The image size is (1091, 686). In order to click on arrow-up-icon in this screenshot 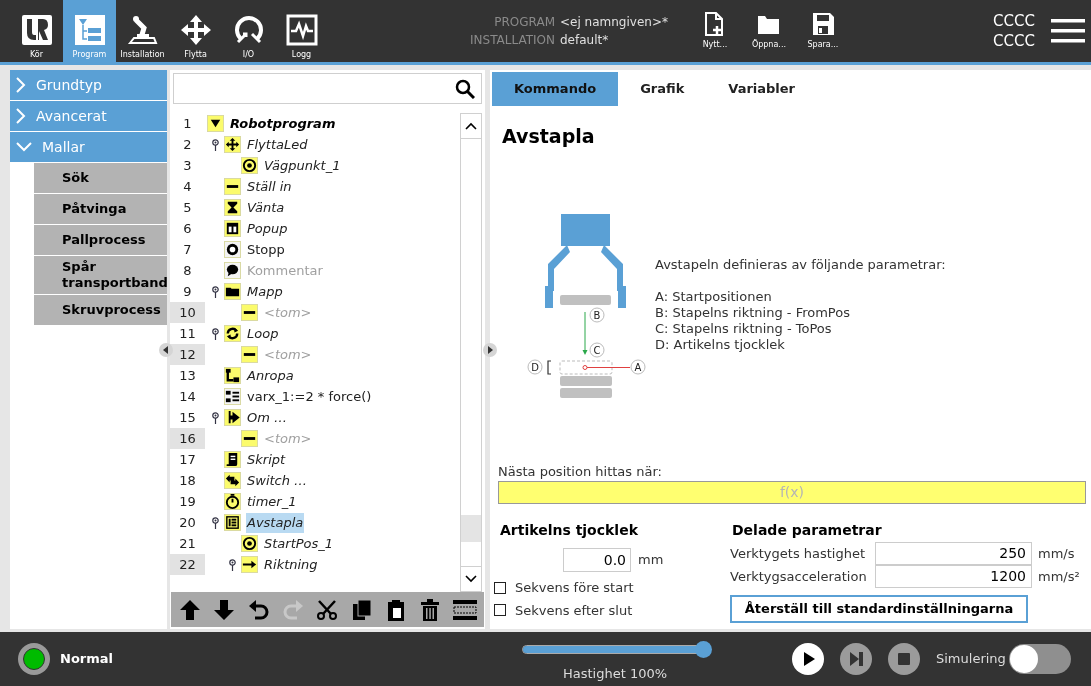, I will do `click(190, 609)`.